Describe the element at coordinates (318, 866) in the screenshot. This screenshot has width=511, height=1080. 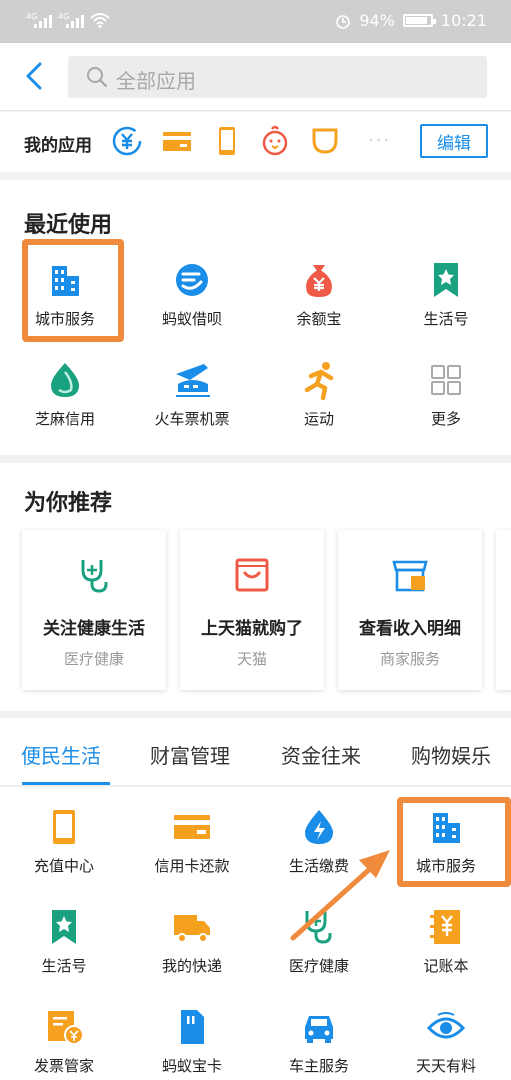
I see `life-item-label: 生活缴费` at that location.